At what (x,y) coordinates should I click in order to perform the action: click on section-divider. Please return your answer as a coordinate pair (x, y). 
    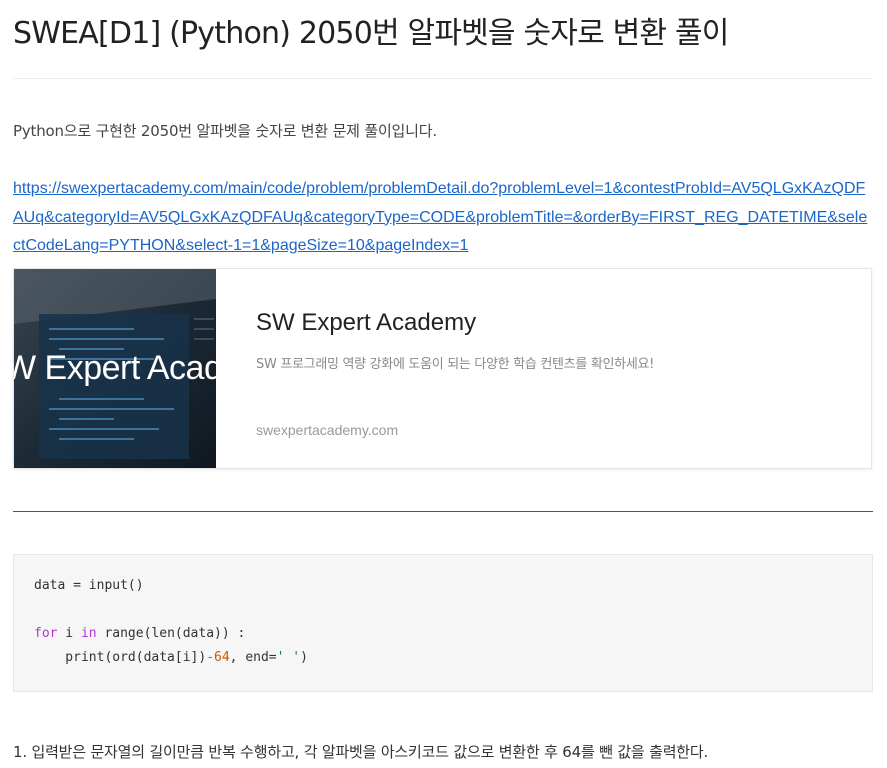
    Looking at the image, I should click on (443, 511).